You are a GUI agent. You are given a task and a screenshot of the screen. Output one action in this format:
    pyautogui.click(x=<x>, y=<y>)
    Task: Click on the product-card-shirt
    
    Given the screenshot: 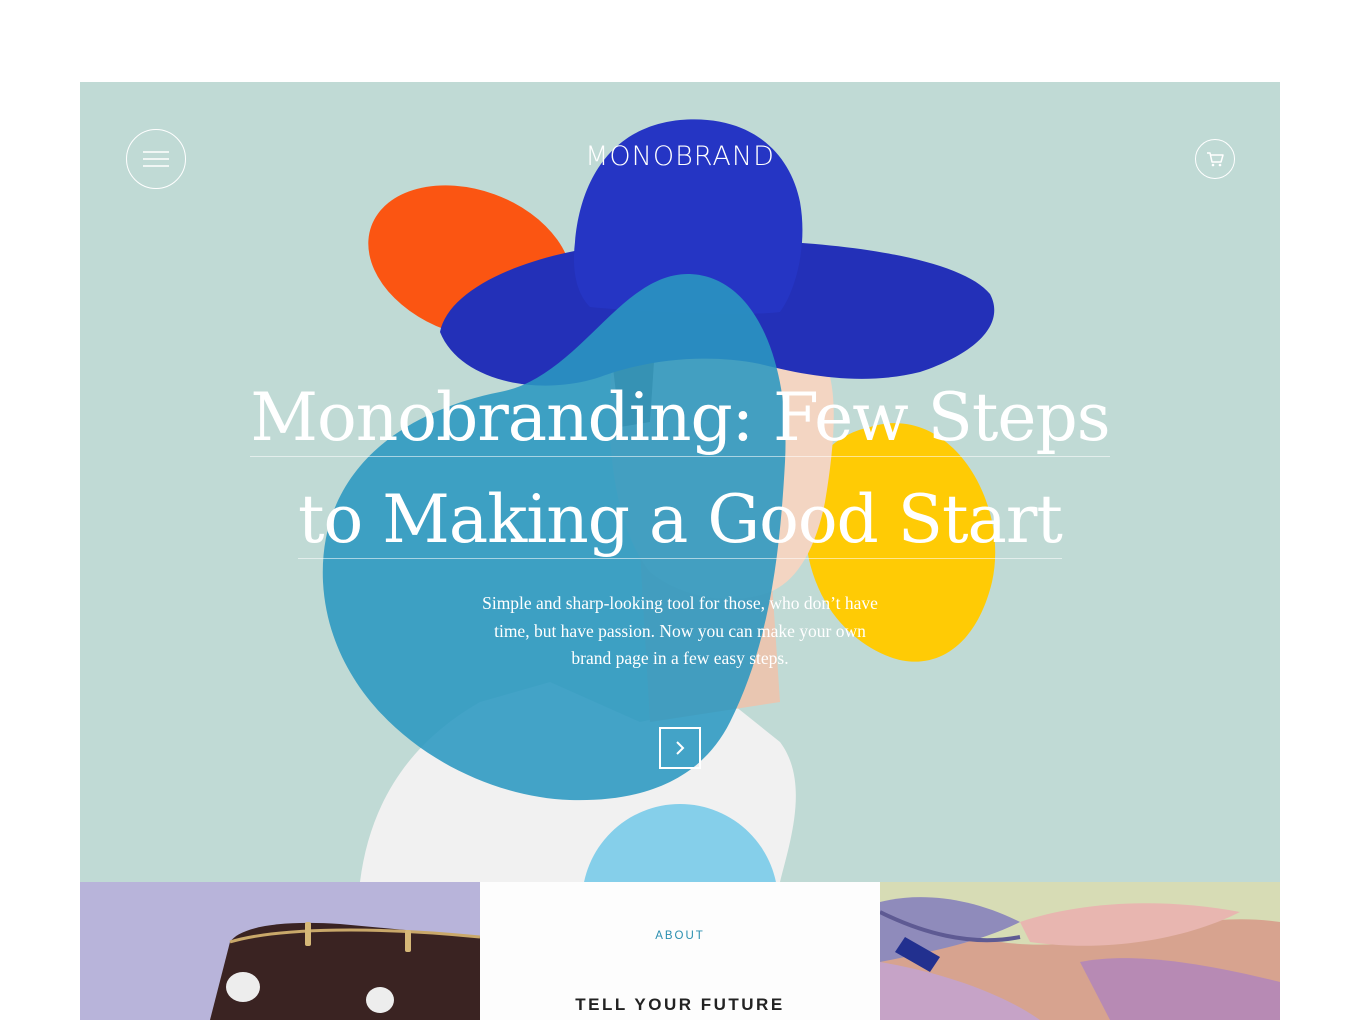 What is the action you would take?
    pyautogui.click(x=1080, y=951)
    